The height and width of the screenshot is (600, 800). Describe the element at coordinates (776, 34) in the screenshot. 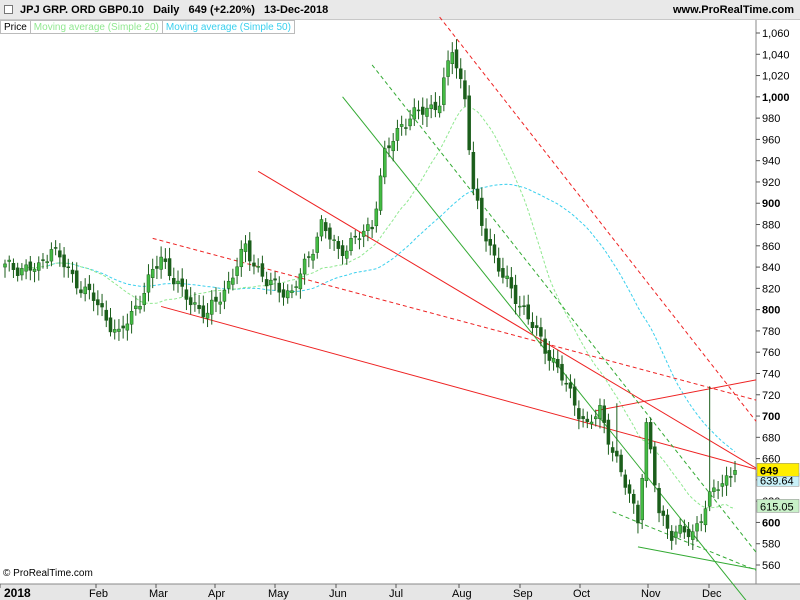

I see `y-tick-label: 1,060` at that location.